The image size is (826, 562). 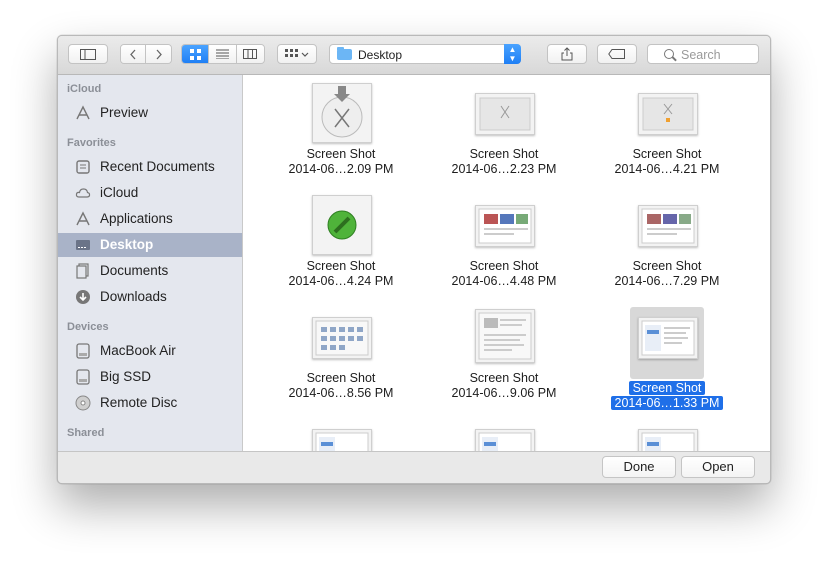 I want to click on file-name: Screen Shot 2014-06…2.23 PM, so click(x=504, y=161).